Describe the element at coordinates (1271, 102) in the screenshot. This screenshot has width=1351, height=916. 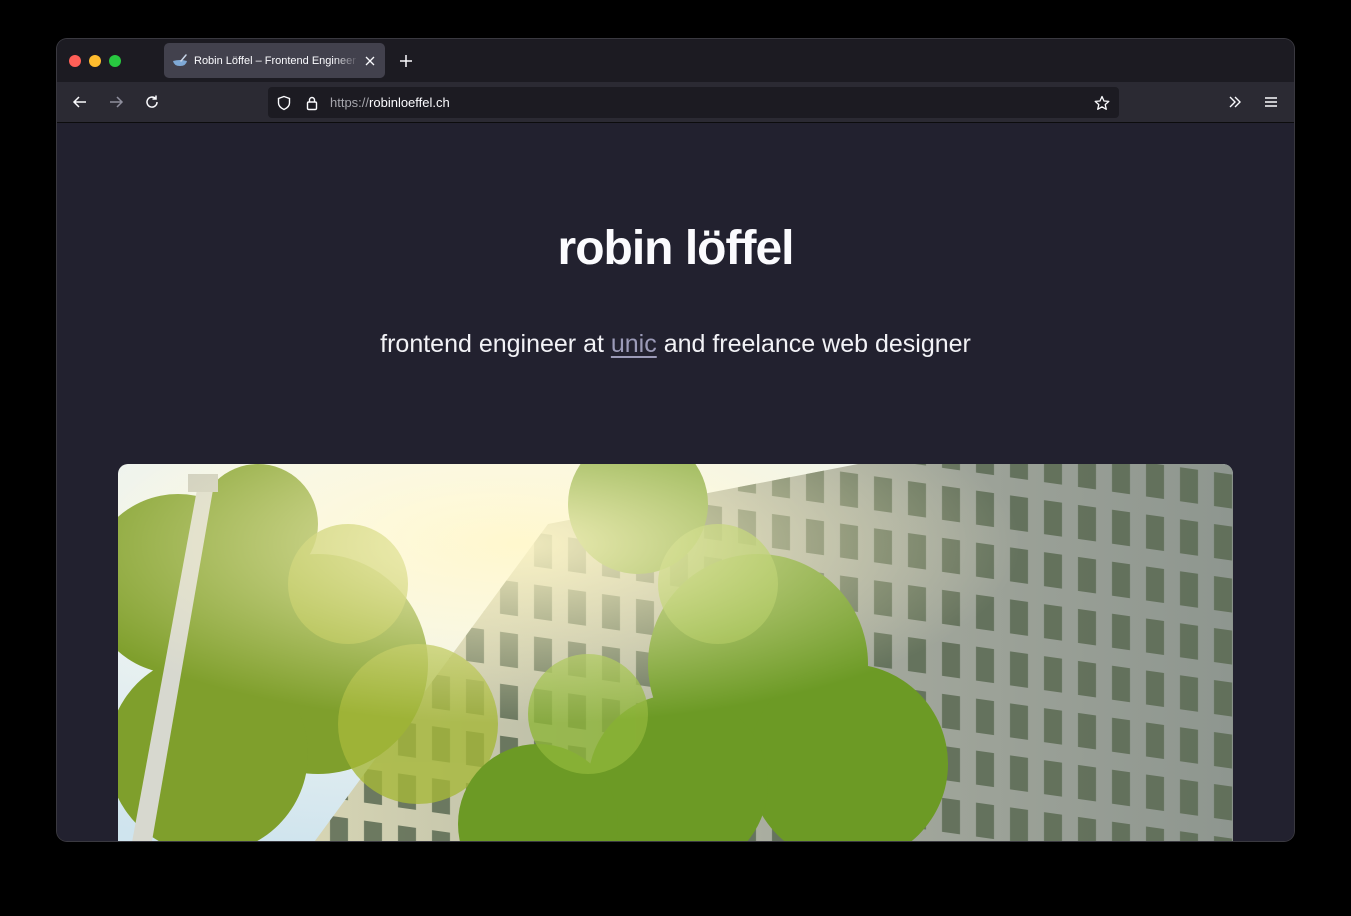
I see `hamburger-menu-icon` at that location.